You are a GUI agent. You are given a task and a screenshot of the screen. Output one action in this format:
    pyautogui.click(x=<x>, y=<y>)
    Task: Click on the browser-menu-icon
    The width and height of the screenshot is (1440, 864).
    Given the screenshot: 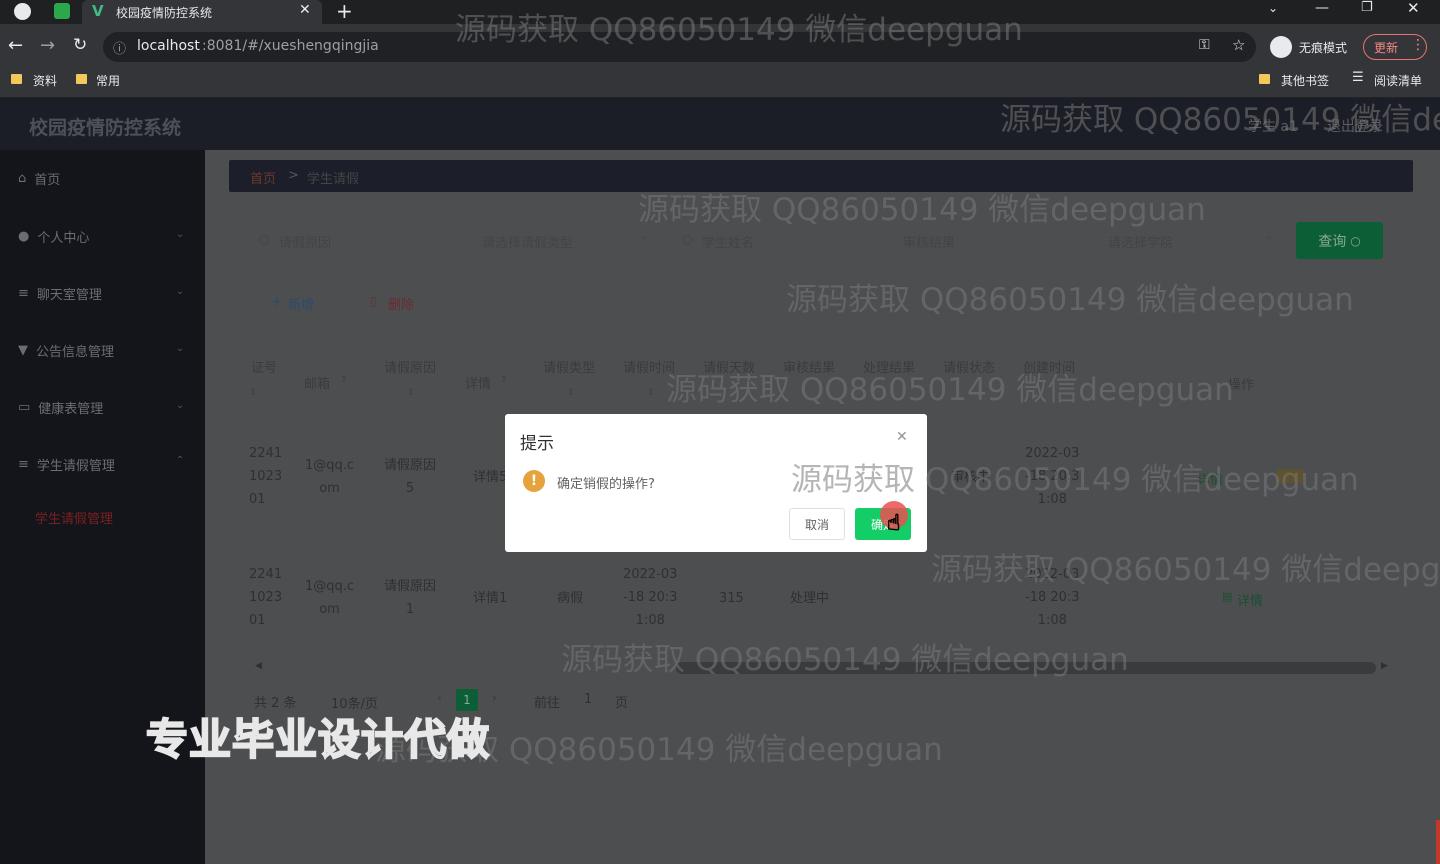 What is the action you would take?
    pyautogui.click(x=22, y=11)
    